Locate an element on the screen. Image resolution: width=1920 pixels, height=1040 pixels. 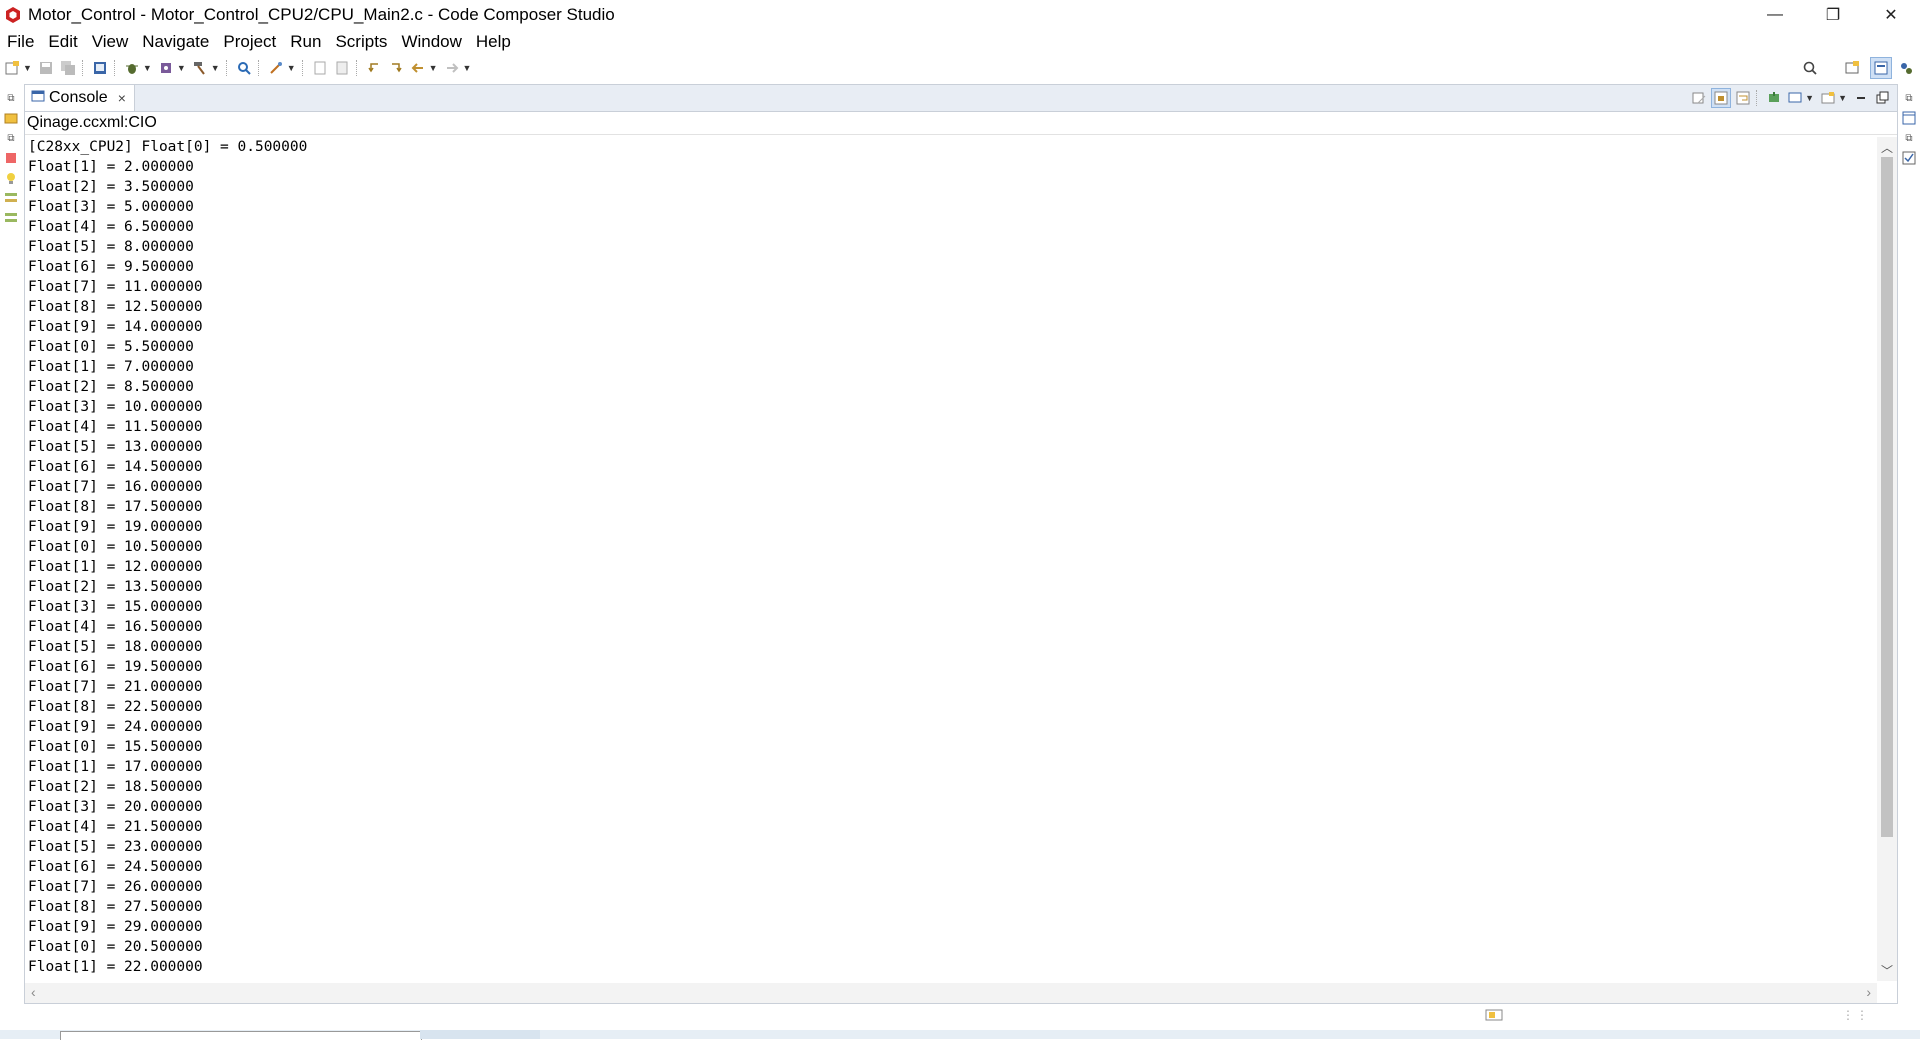
debug-dropdown-icon: ▼ is located at coordinates (147, 68).